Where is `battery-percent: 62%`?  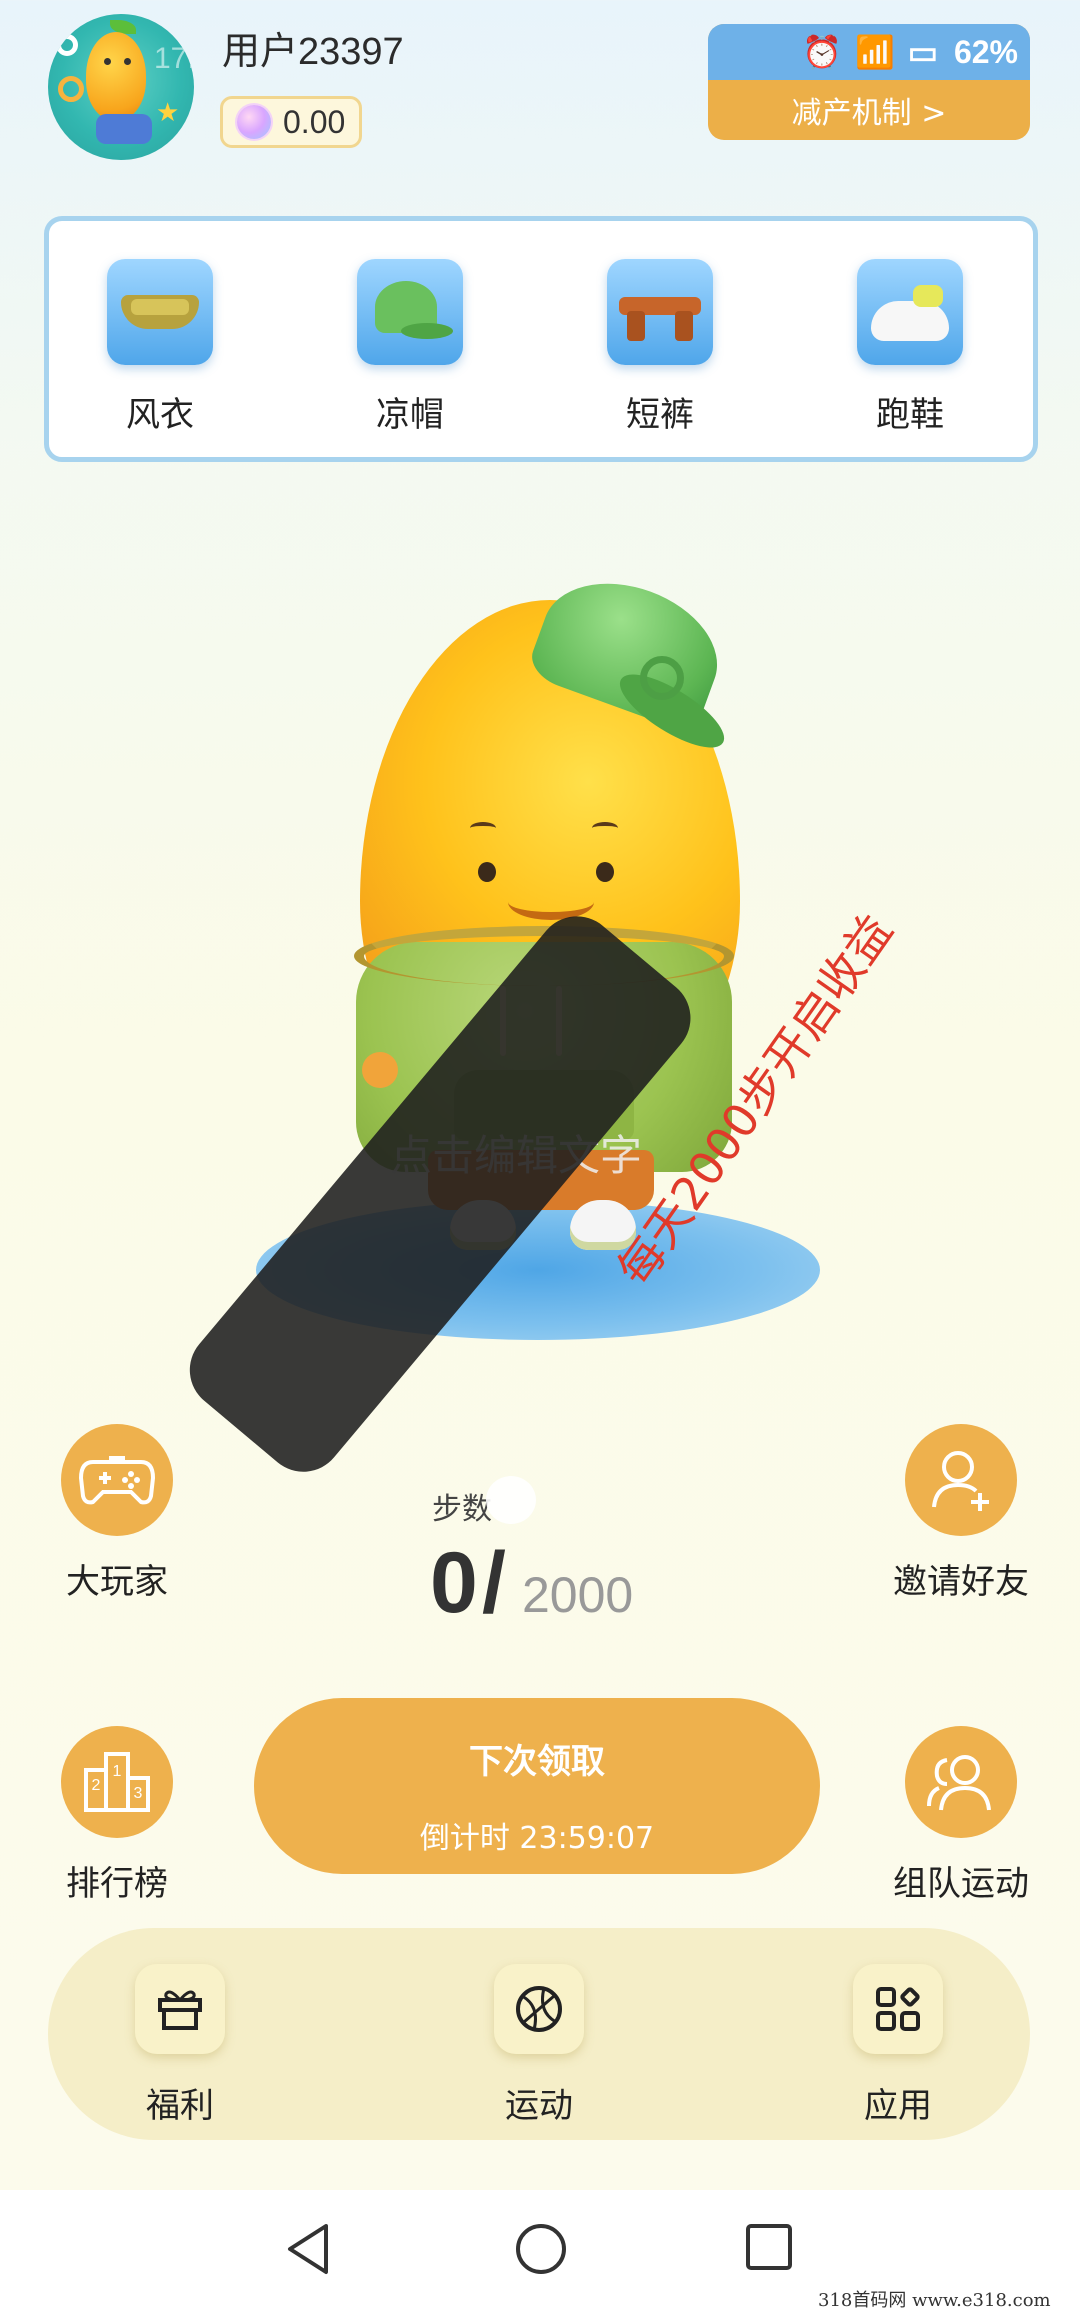
battery-percent: 62% is located at coordinates (985, 51).